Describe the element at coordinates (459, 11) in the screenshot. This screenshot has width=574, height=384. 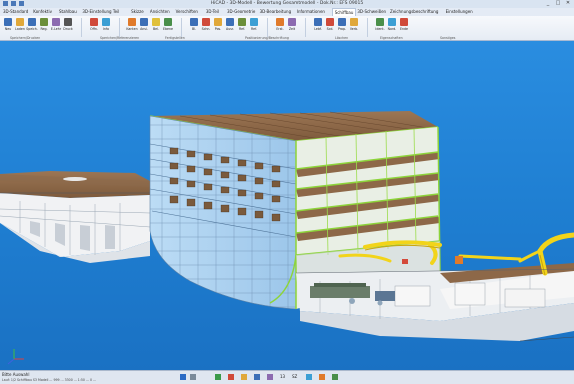
I see `tab-einstellungen: Einstellungen` at that location.